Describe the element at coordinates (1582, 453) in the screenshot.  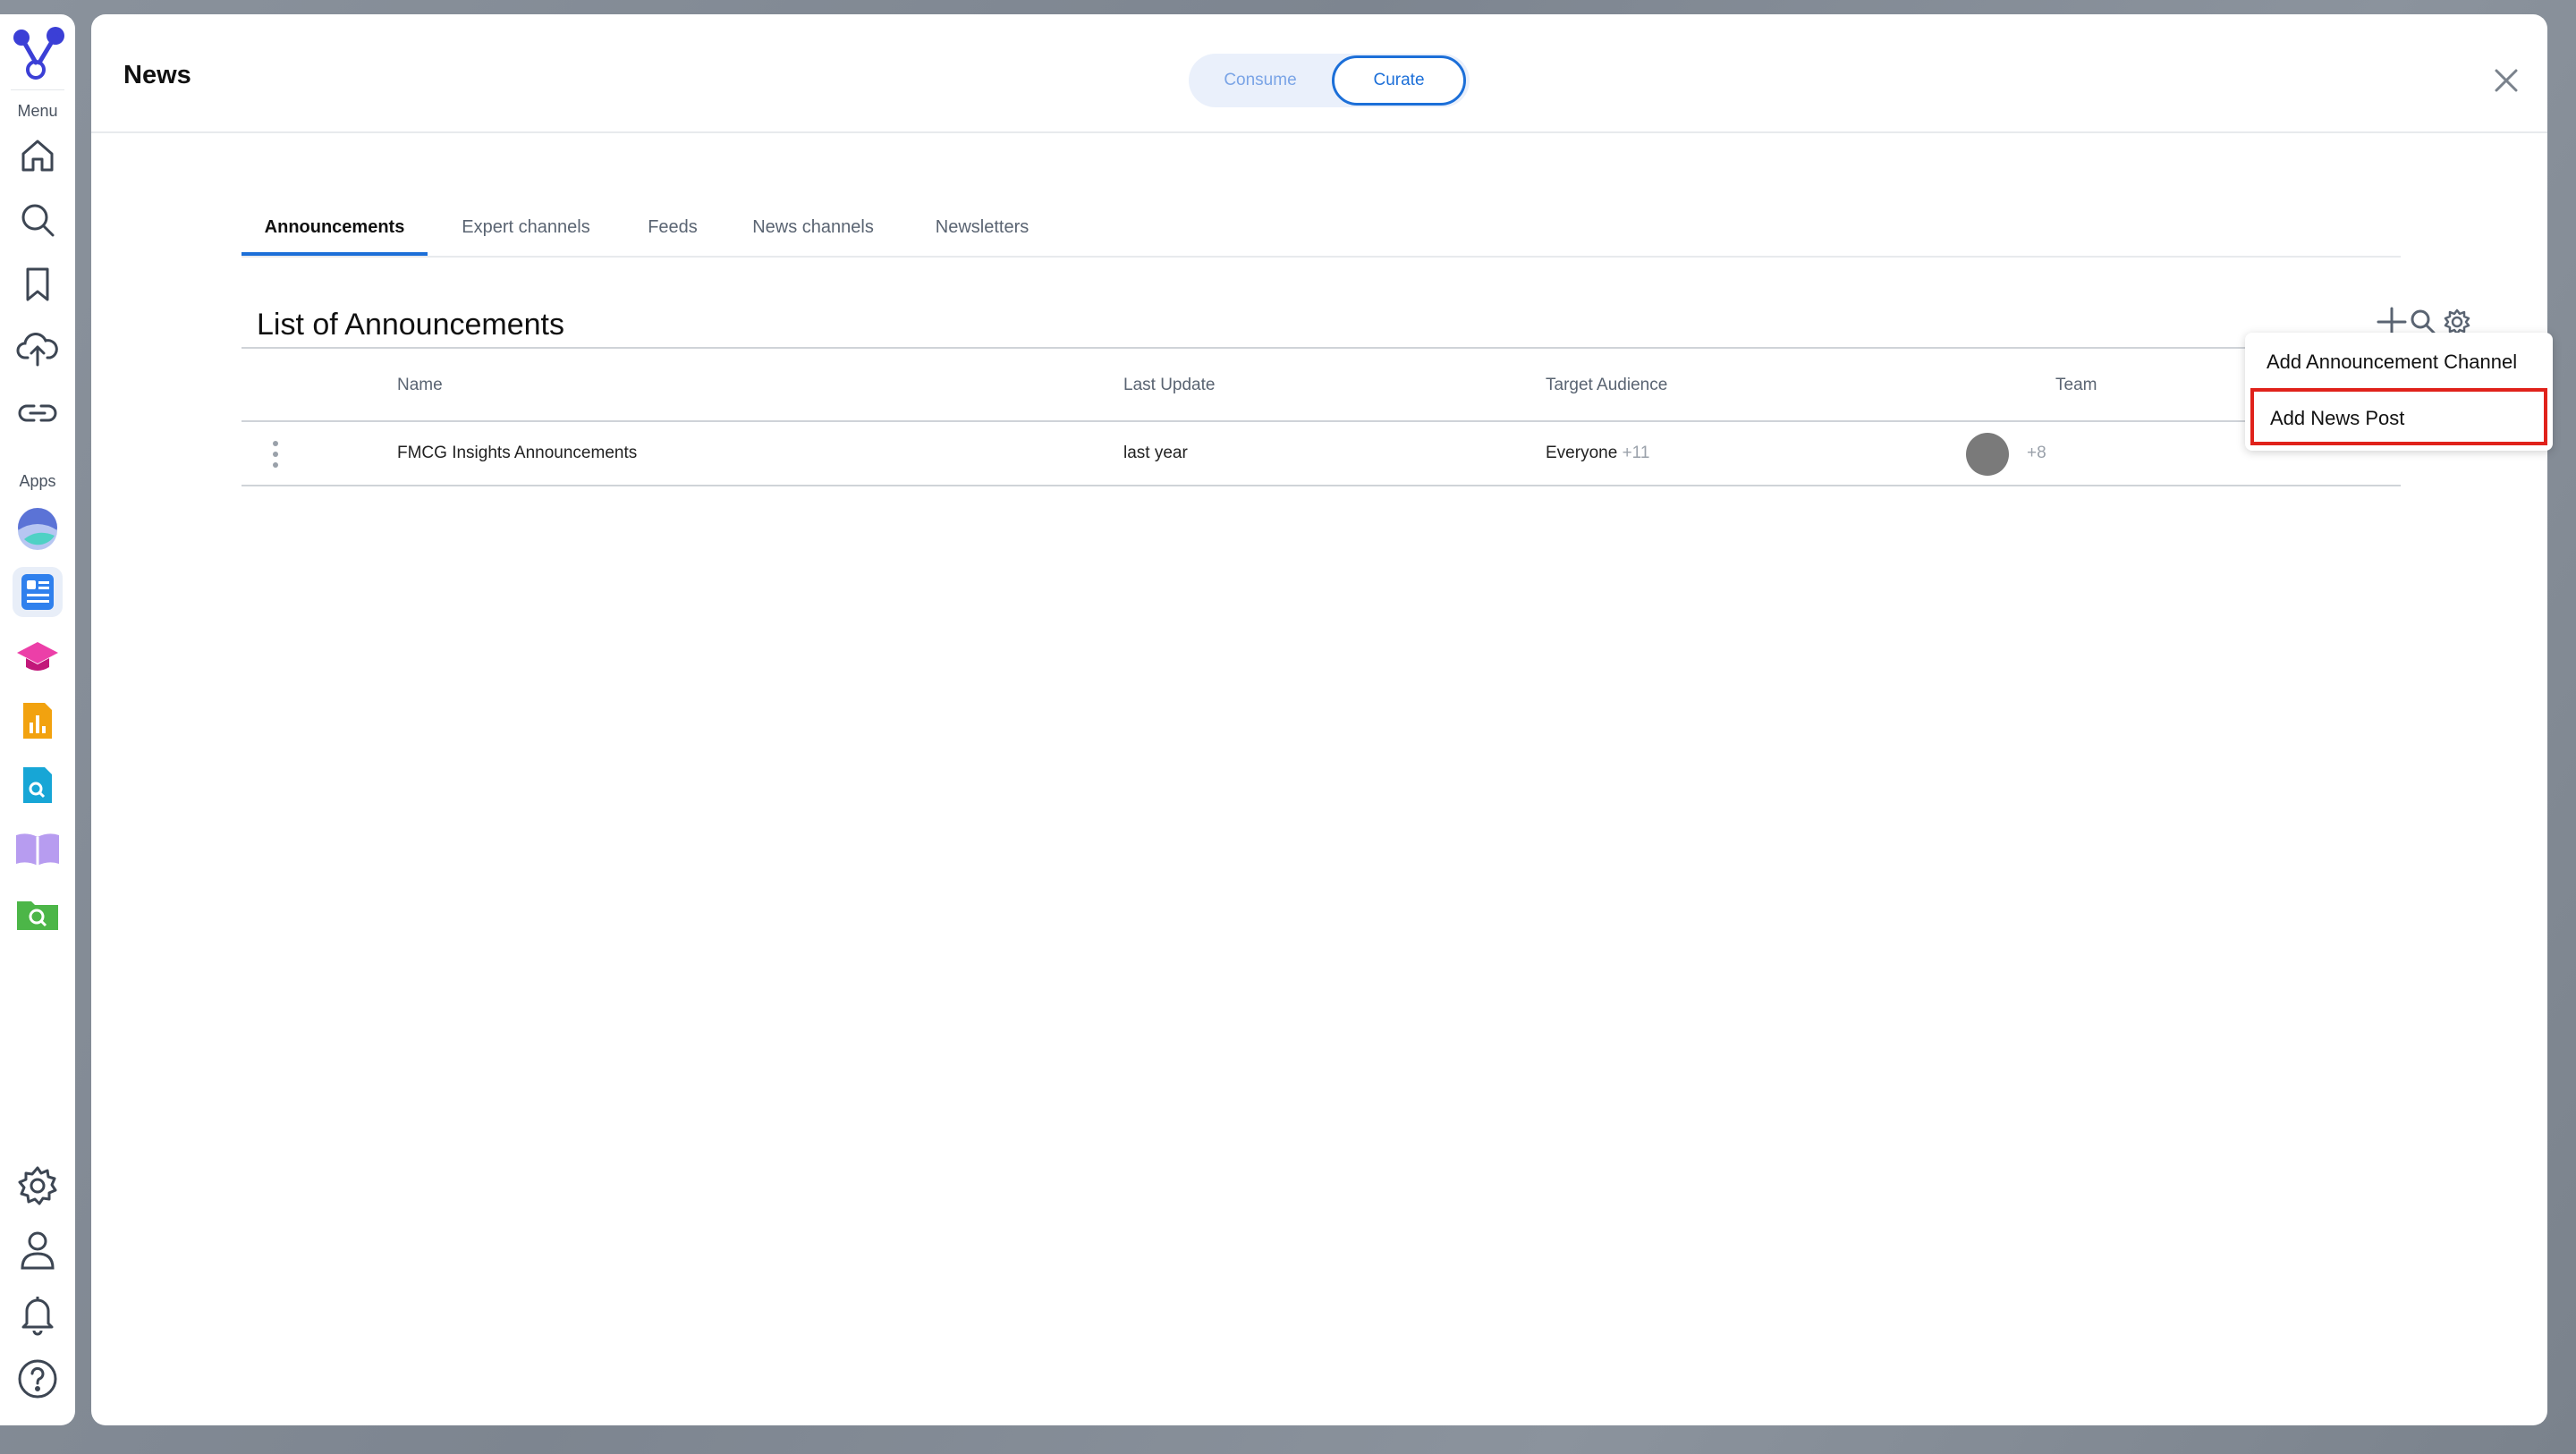
I see `audience-value: Everyone` at that location.